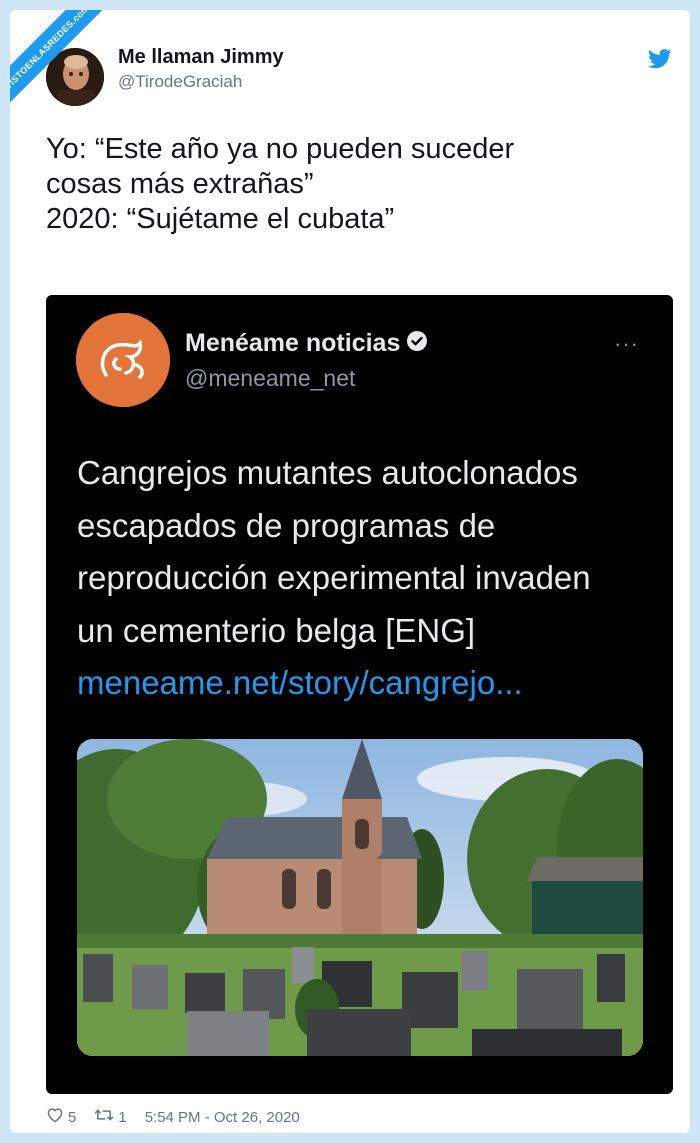 This screenshot has height=1143, width=700. I want to click on verified-badge-icon, so click(417, 344).